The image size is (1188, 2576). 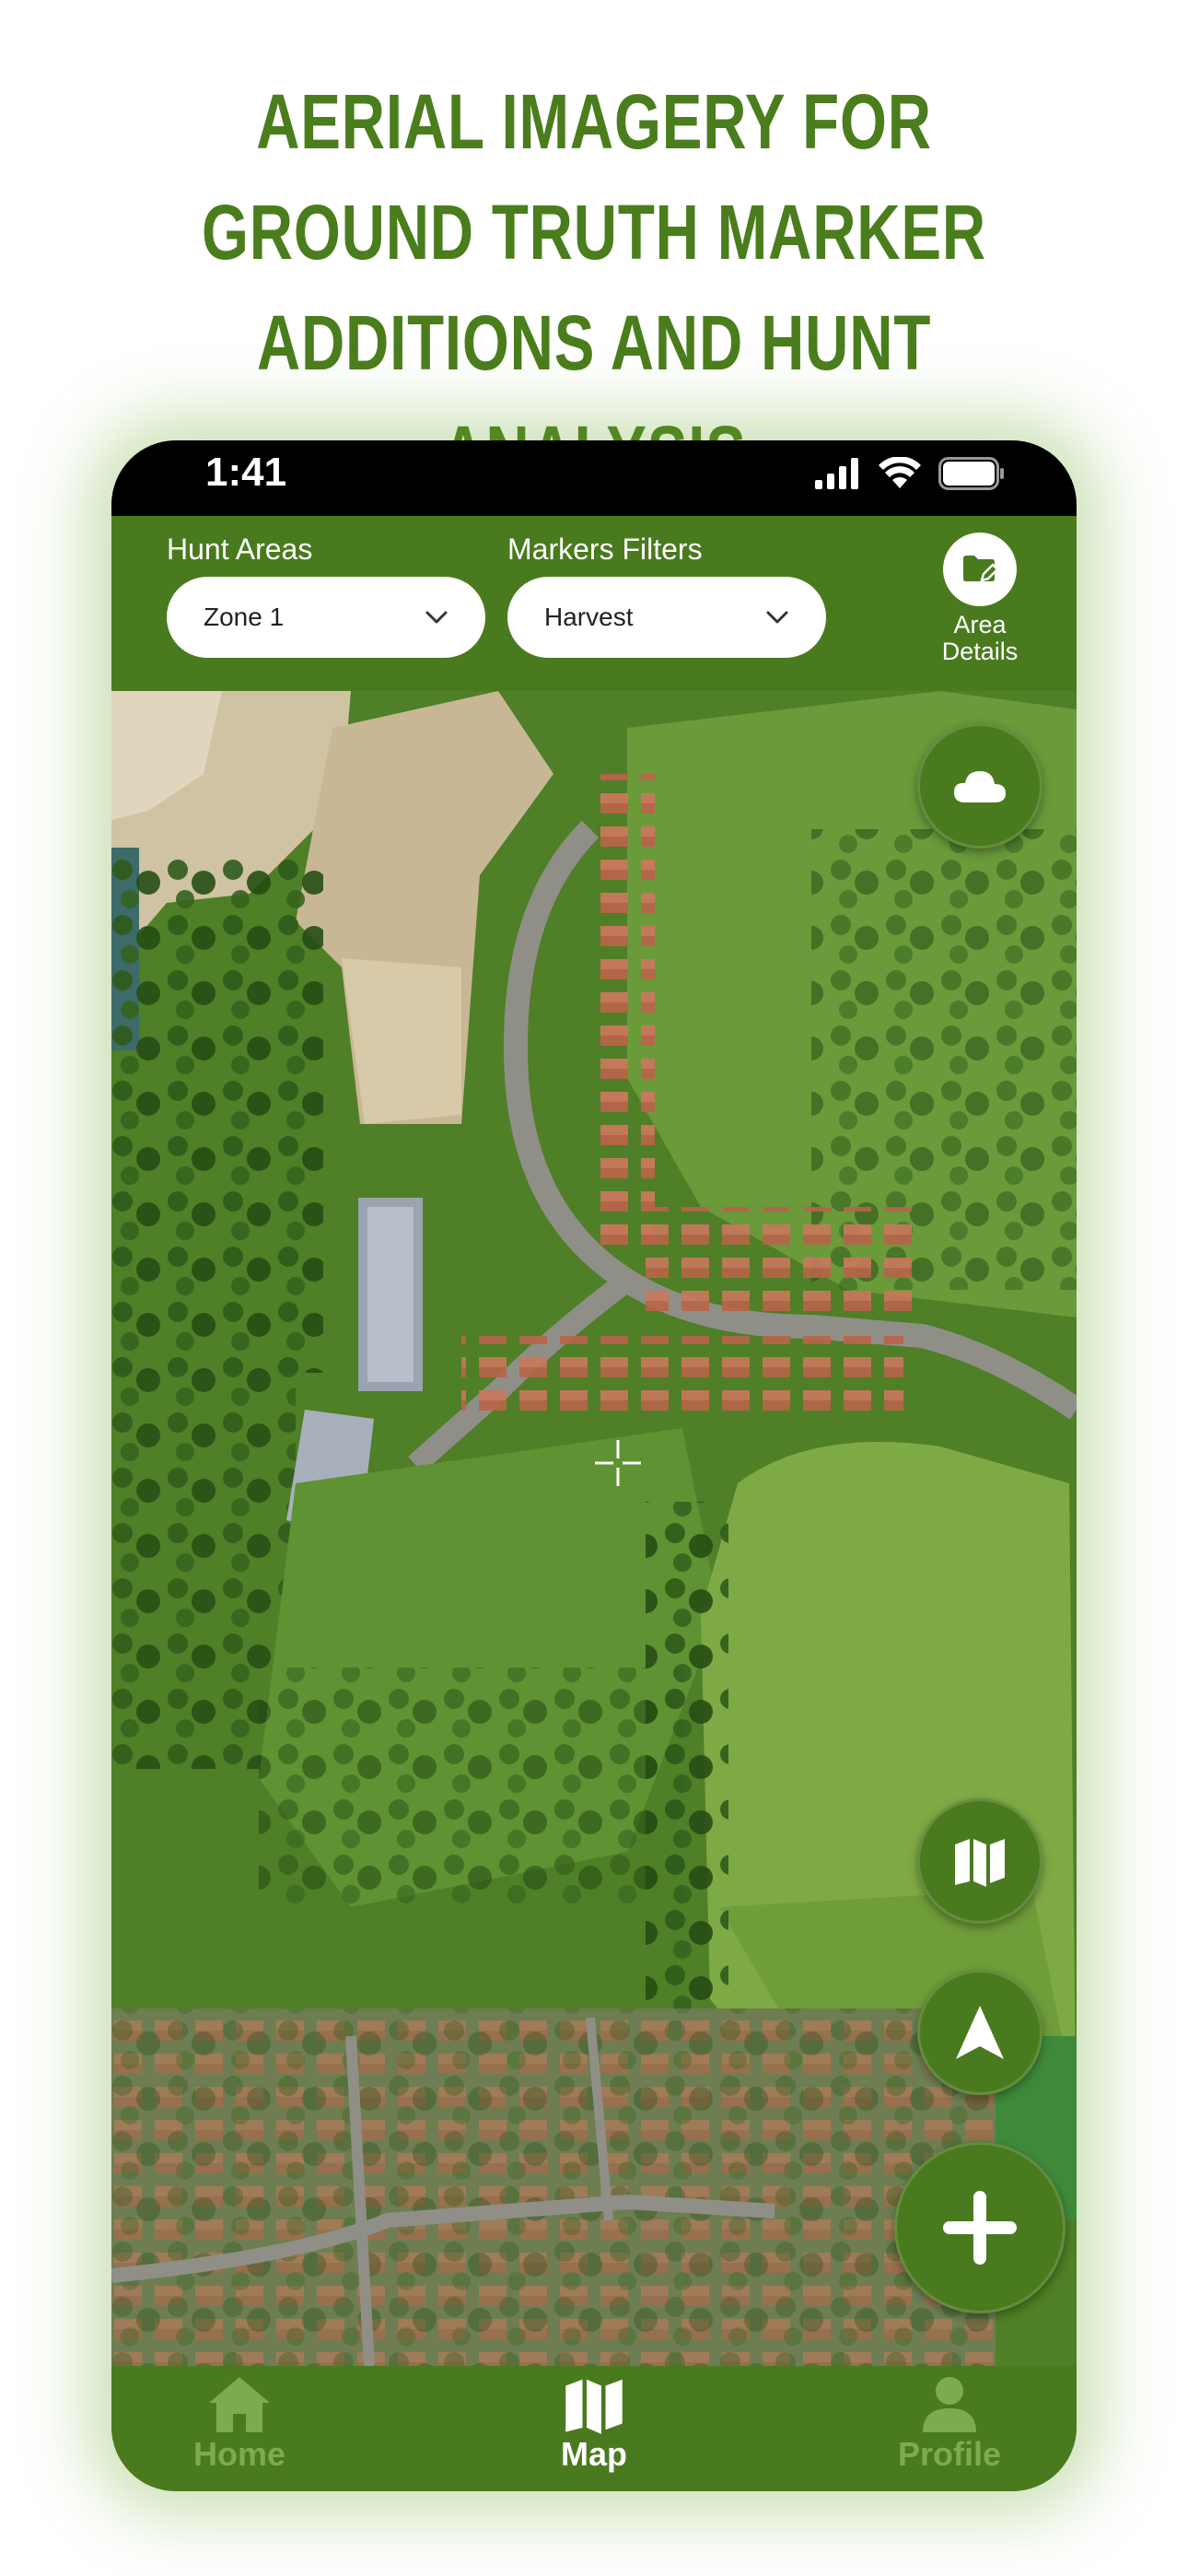 I want to click on bottom-navigation: Home Map Profile, so click(x=594, y=2428).